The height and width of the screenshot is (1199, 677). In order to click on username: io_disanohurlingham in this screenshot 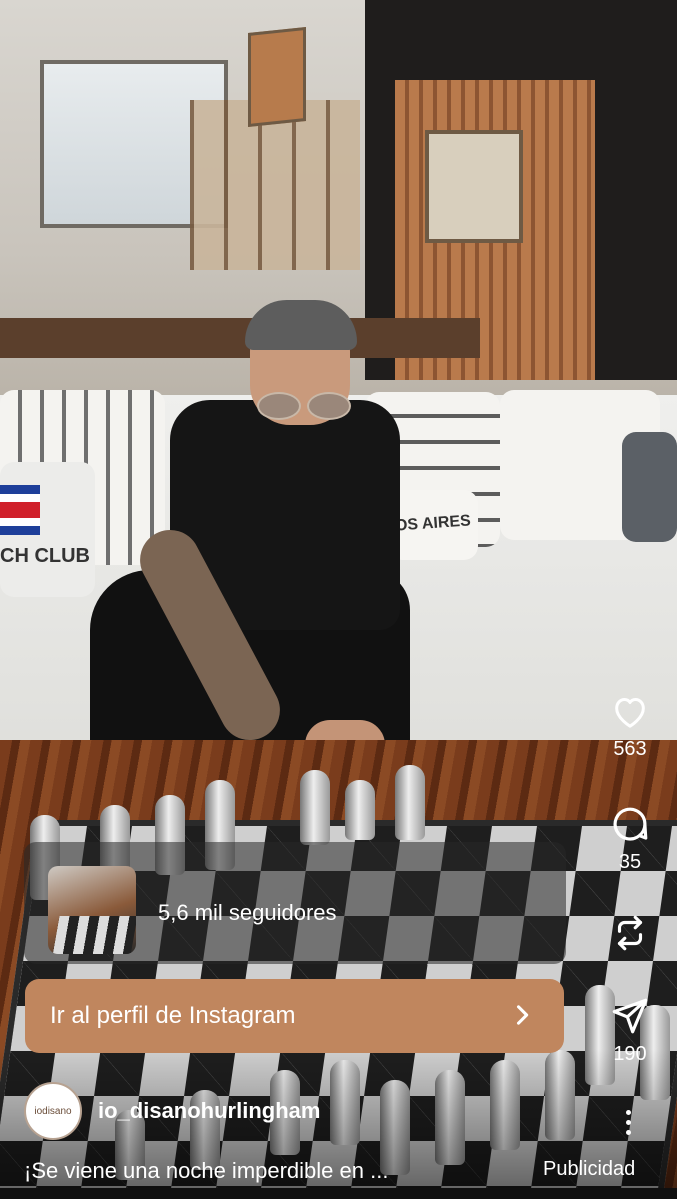, I will do `click(209, 1111)`.